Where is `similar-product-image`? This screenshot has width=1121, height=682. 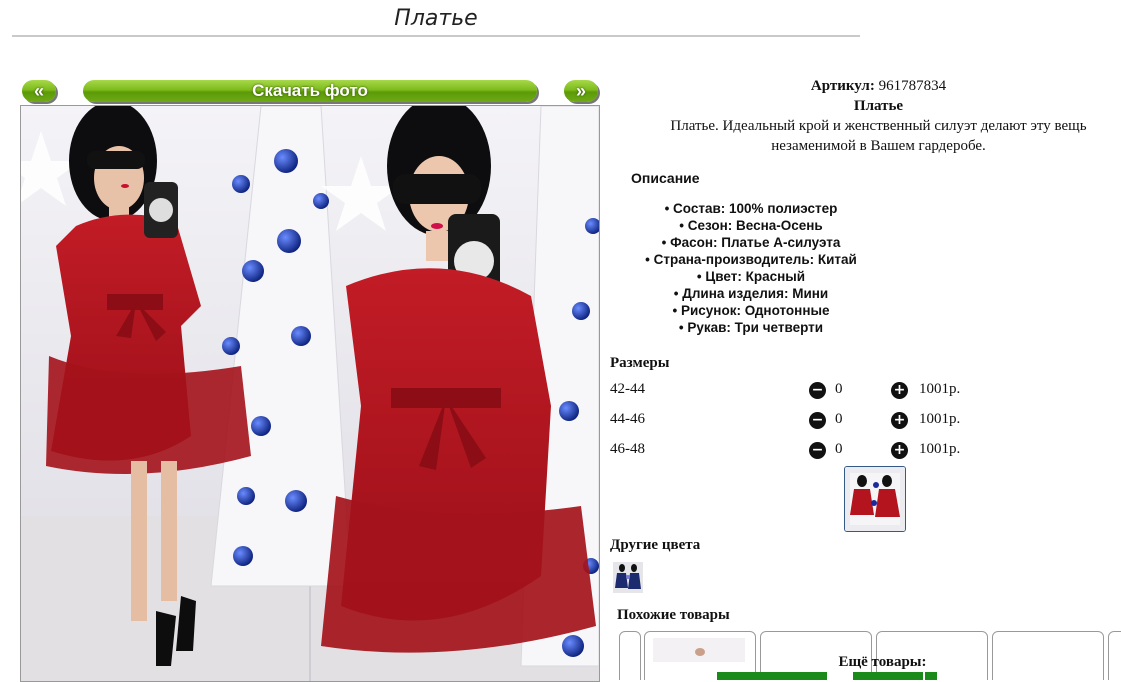
similar-product-image is located at coordinates (699, 650).